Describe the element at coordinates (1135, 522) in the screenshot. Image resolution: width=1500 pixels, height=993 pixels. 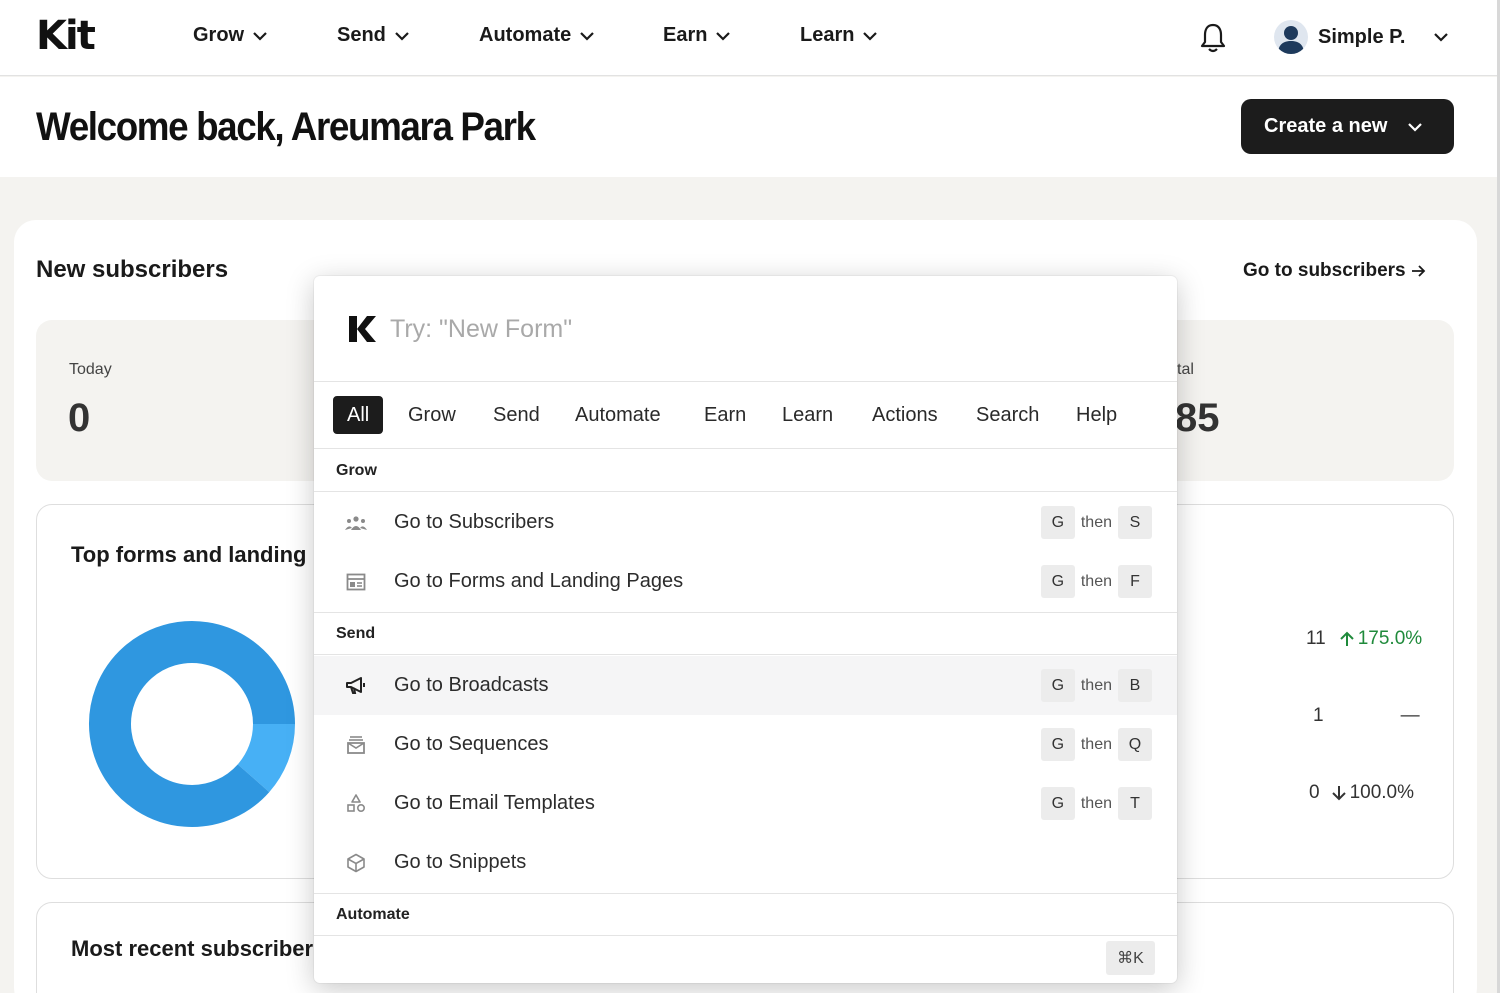
I see `shortcut-key: S` at that location.